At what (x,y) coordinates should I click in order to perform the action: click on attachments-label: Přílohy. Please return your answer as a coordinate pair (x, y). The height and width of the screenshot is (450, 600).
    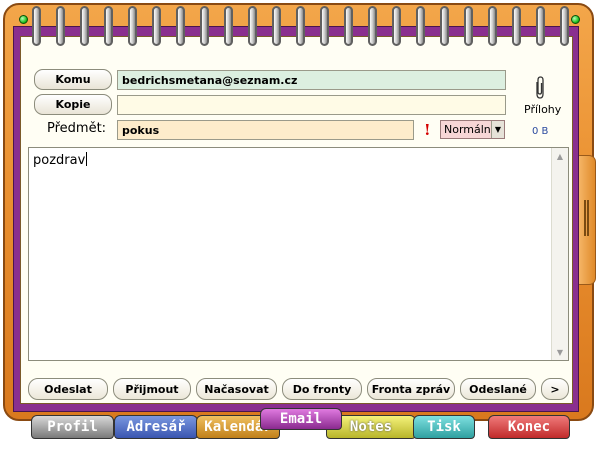
    Looking at the image, I should click on (542, 109).